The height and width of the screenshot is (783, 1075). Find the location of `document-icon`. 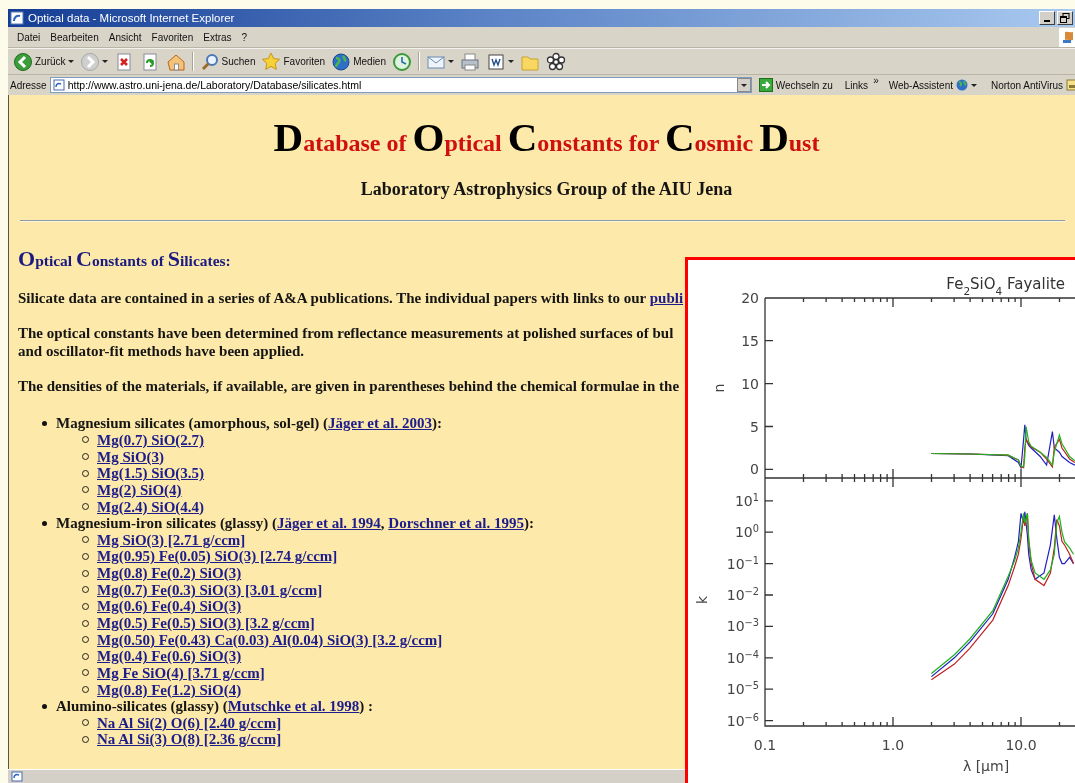

document-icon is located at coordinates (496, 61).